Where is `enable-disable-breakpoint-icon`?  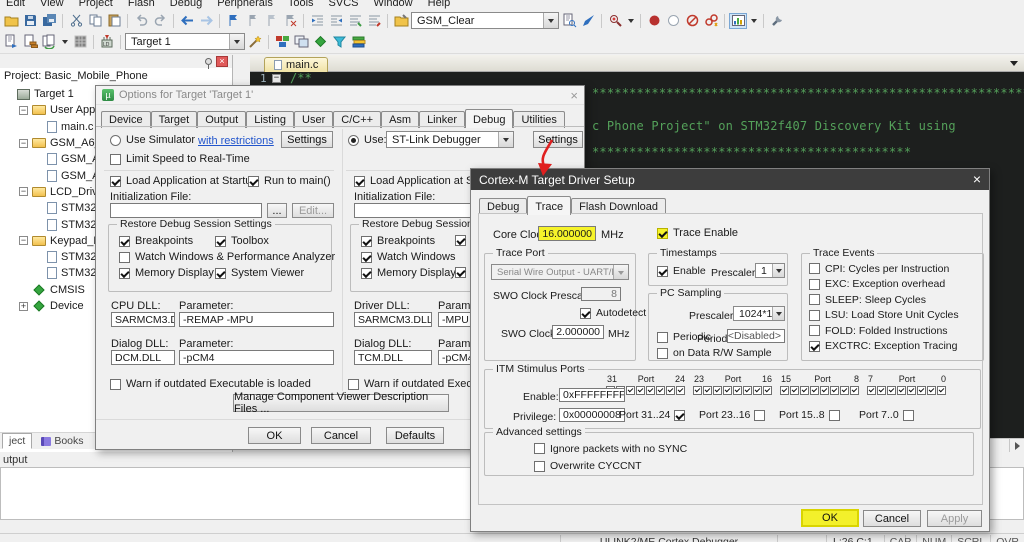 enable-disable-breakpoint-icon is located at coordinates (673, 21).